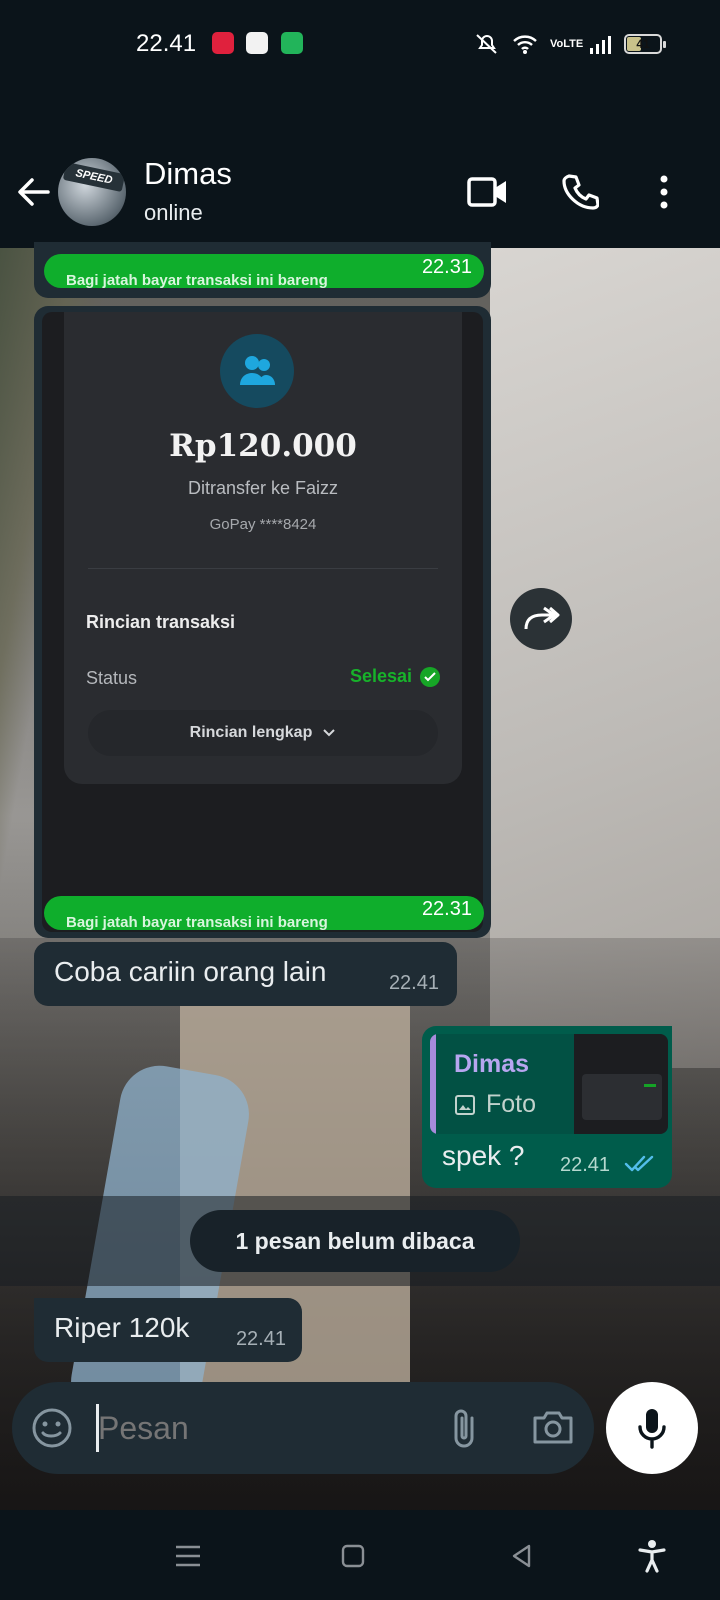 The width and height of the screenshot is (720, 1600). What do you see at coordinates (525, 44) in the screenshot?
I see `wifi-icon` at bounding box center [525, 44].